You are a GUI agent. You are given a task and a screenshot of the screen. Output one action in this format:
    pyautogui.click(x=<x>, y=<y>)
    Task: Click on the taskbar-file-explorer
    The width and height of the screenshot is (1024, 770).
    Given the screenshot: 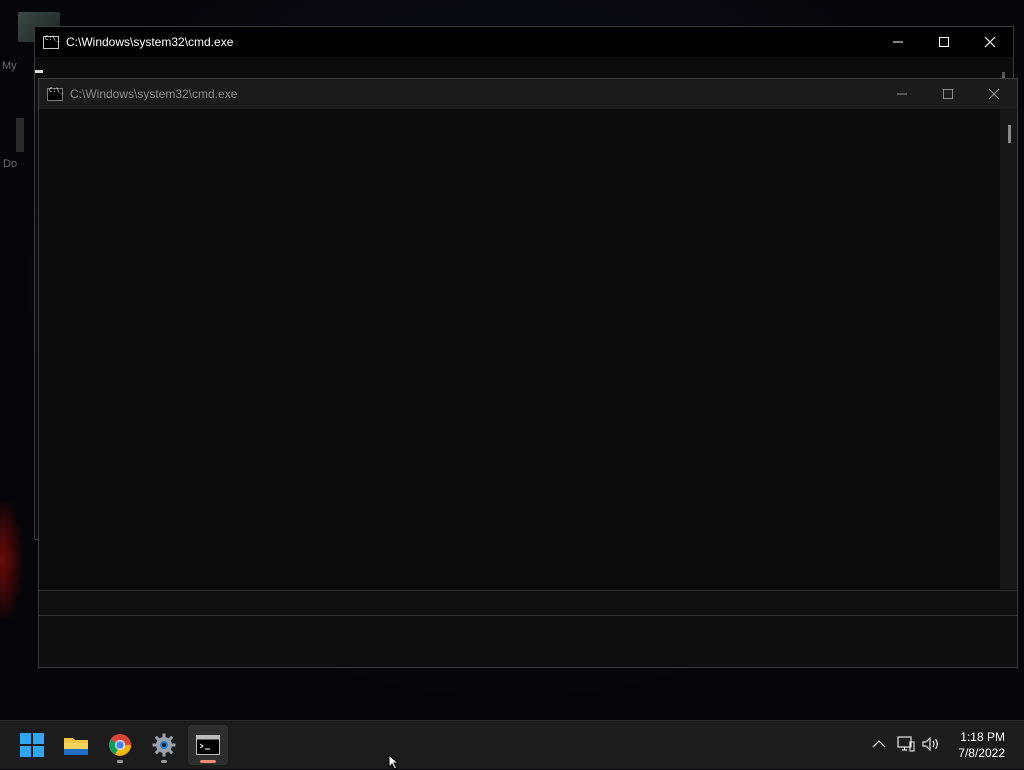 What is the action you would take?
    pyautogui.click(x=76, y=745)
    